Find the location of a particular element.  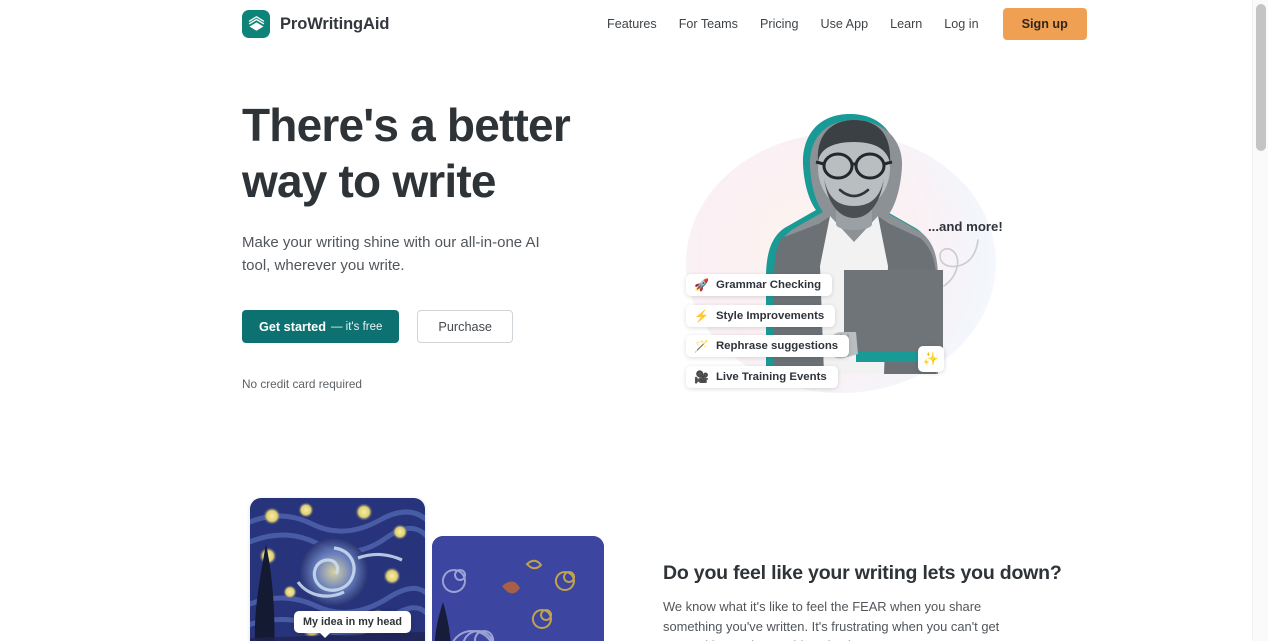

get-started-button: Get started — it's free is located at coordinates (321, 326).